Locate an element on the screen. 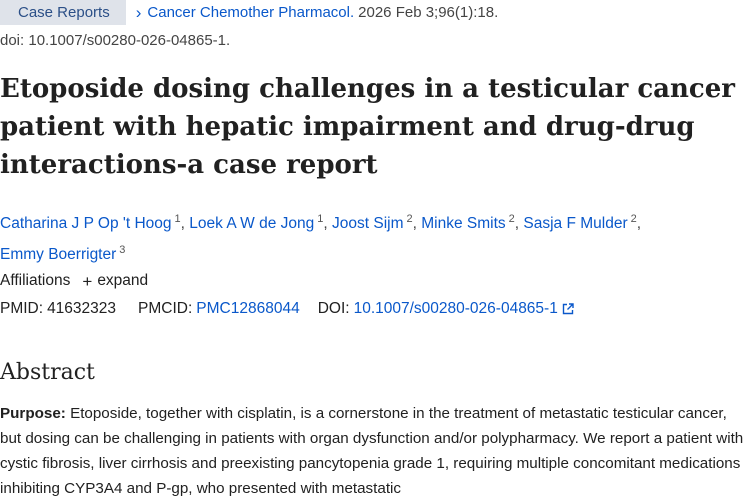  publication-type-badge: Case Reports is located at coordinates (63, 12).